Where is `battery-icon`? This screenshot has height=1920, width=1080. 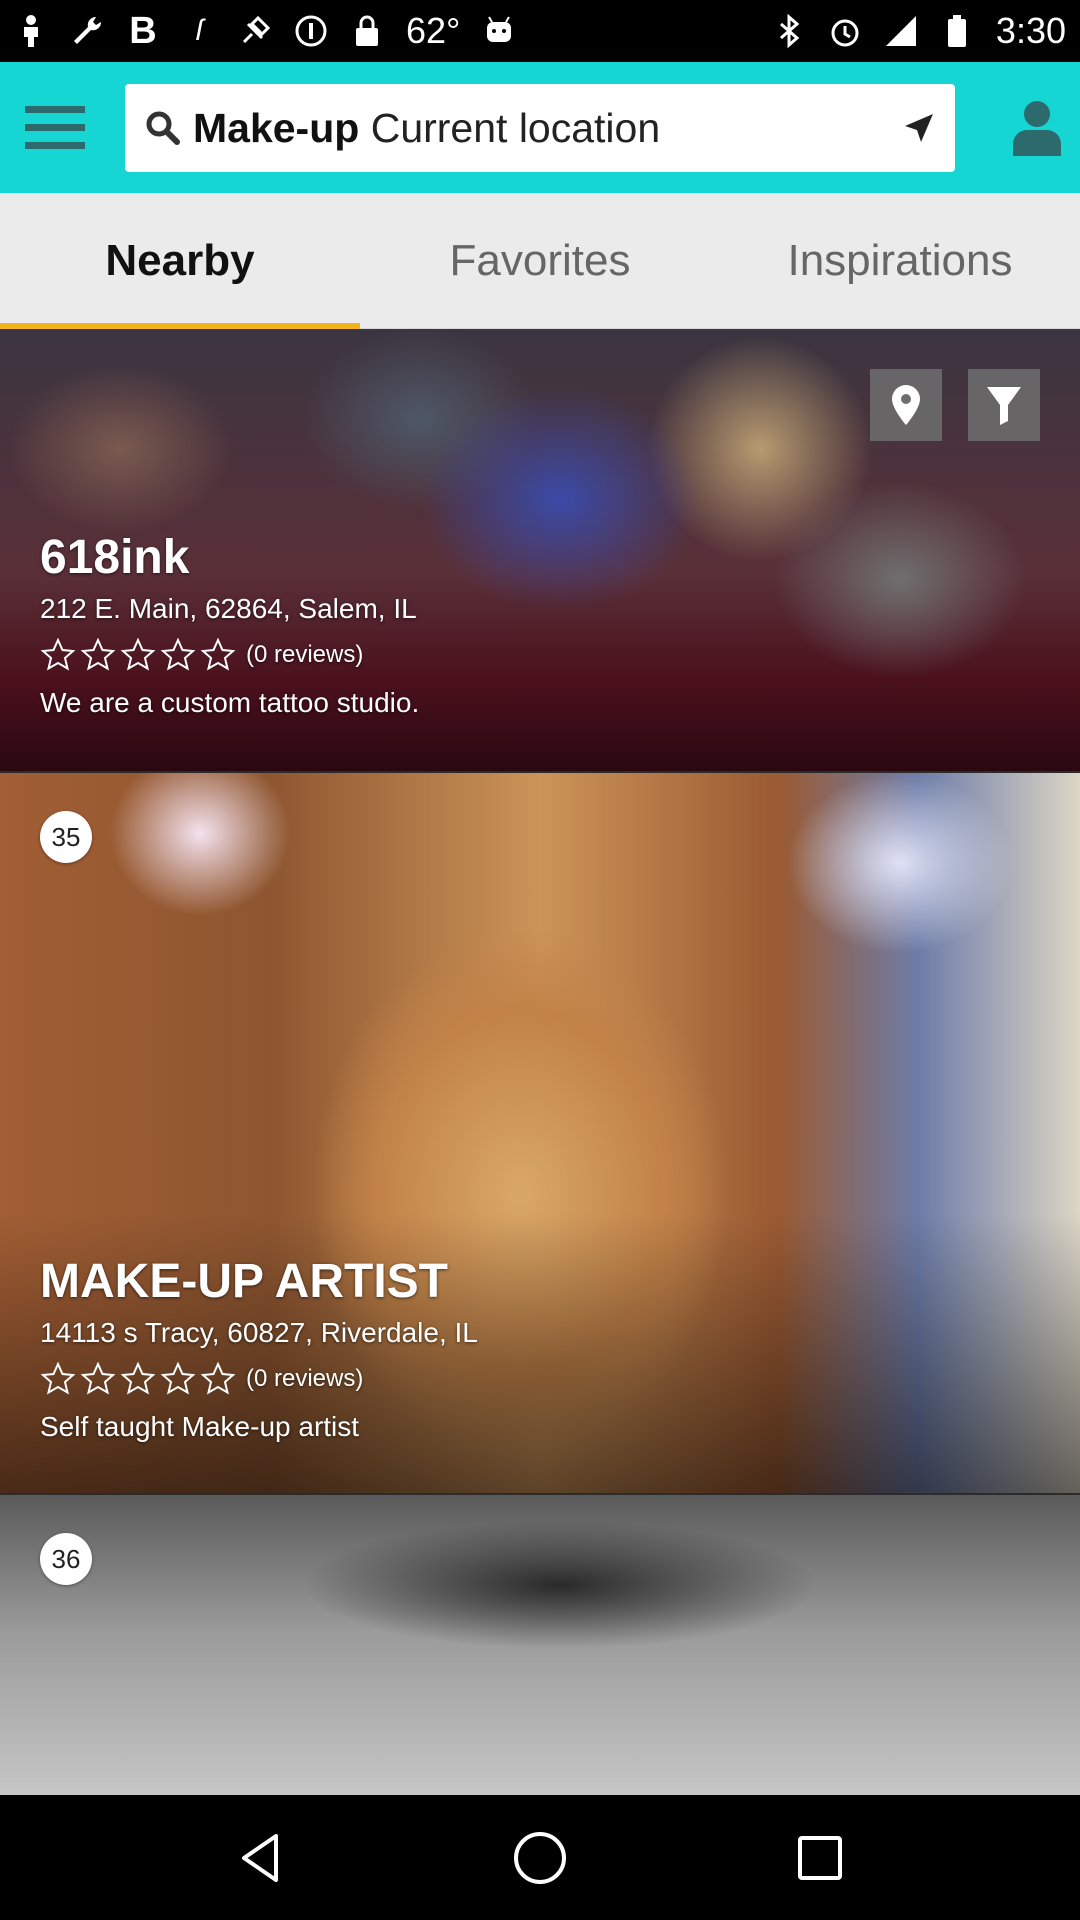 battery-icon is located at coordinates (957, 31).